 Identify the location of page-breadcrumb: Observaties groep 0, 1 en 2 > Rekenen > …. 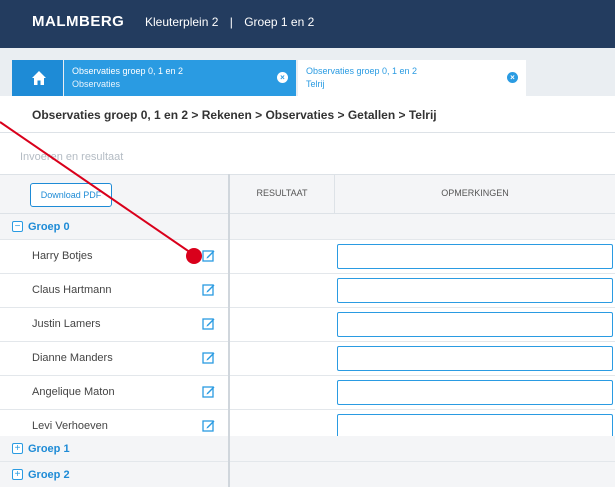
(234, 115).